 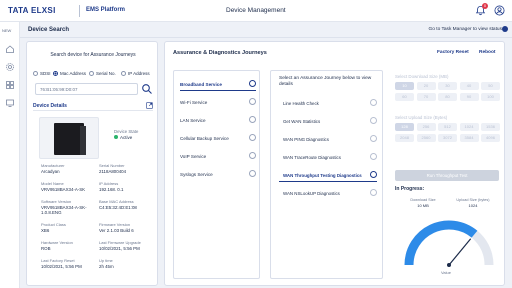 I want to click on radio-sdsi: SDSI, so click(x=42, y=73).